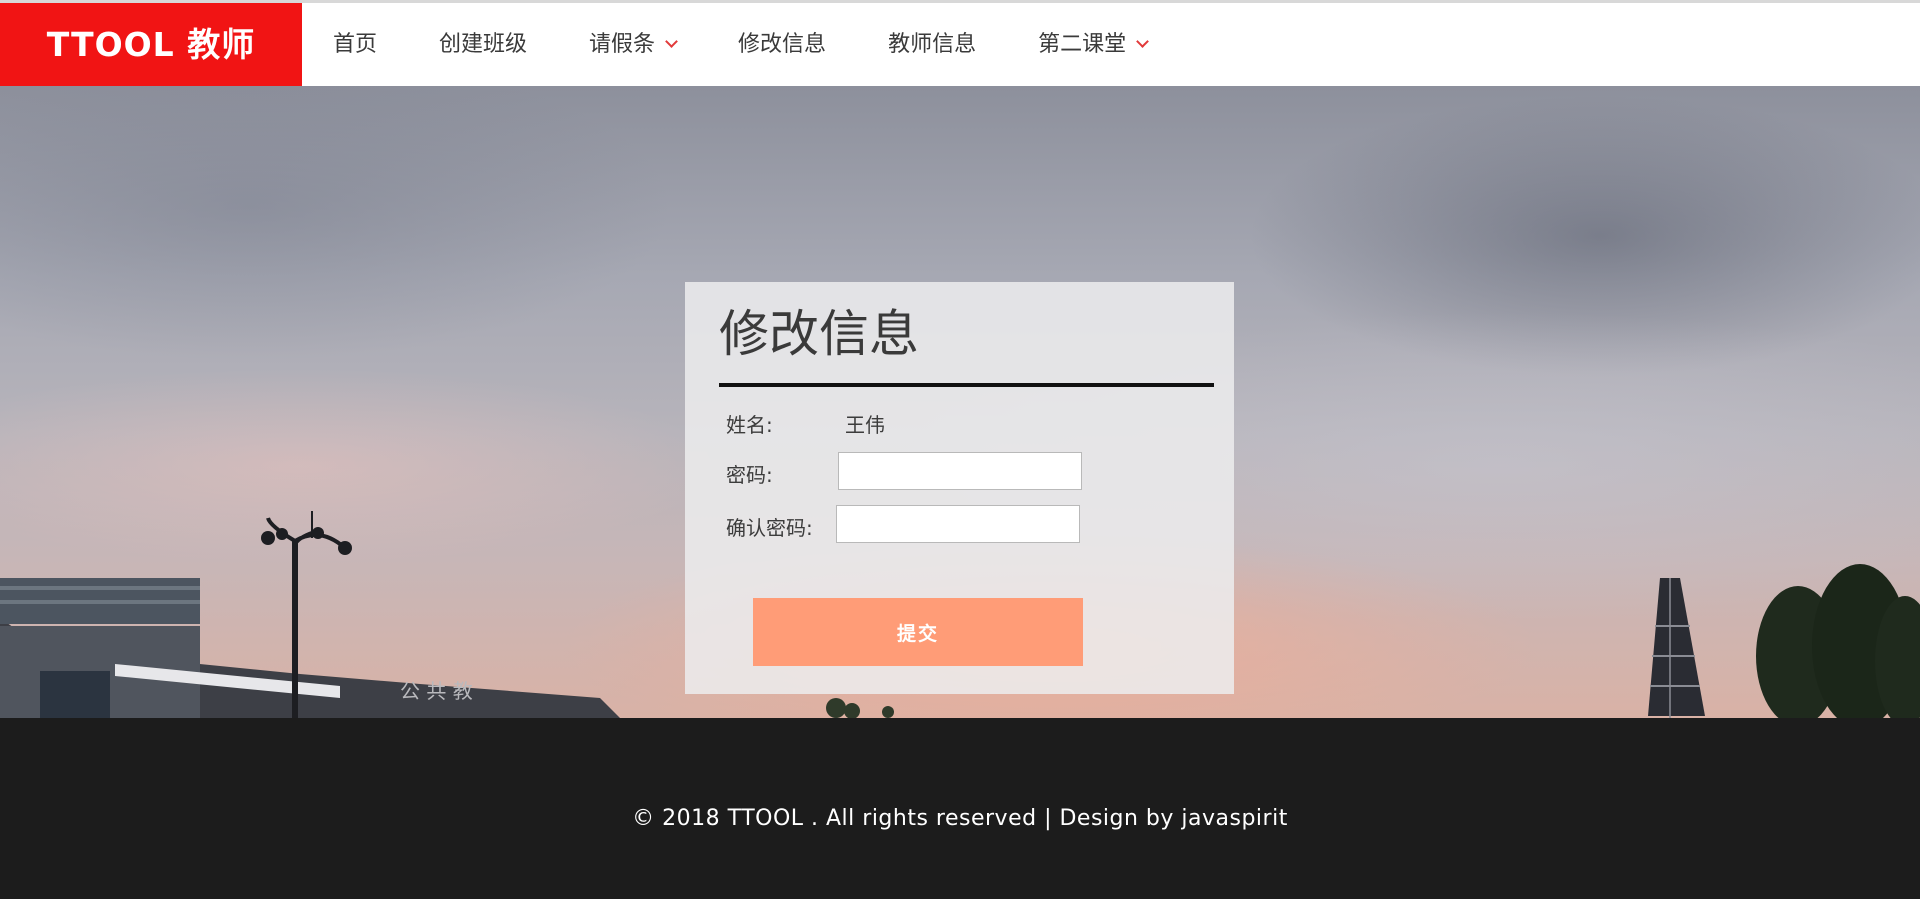 This screenshot has height=899, width=1920. I want to click on name-label: 姓名:, so click(749, 425).